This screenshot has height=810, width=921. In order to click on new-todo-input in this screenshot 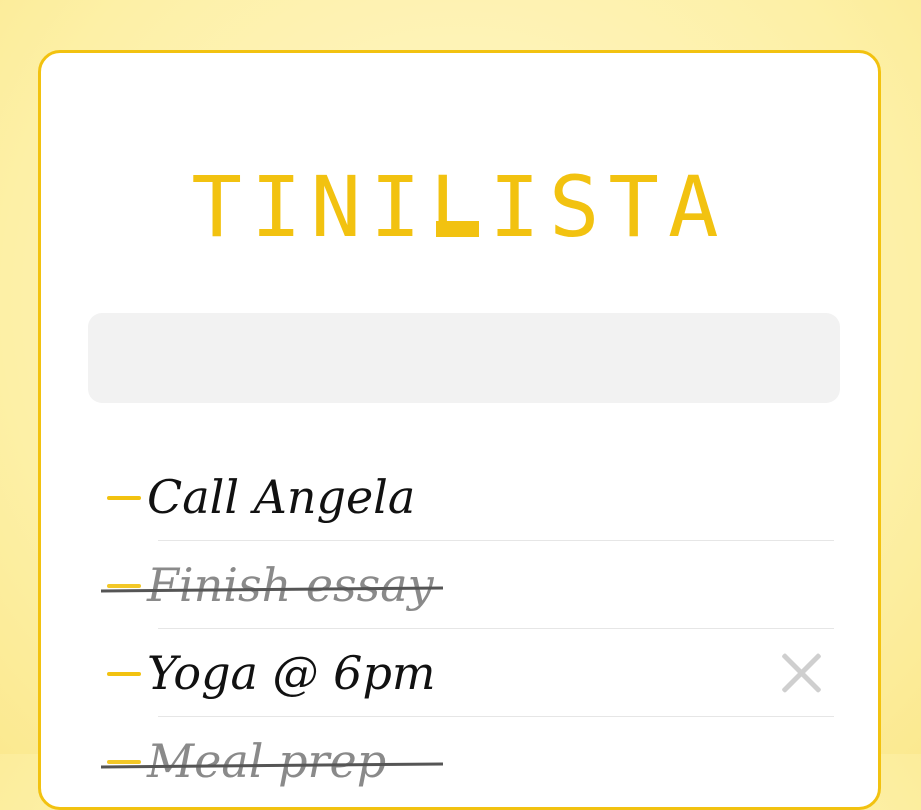, I will do `click(464, 358)`.